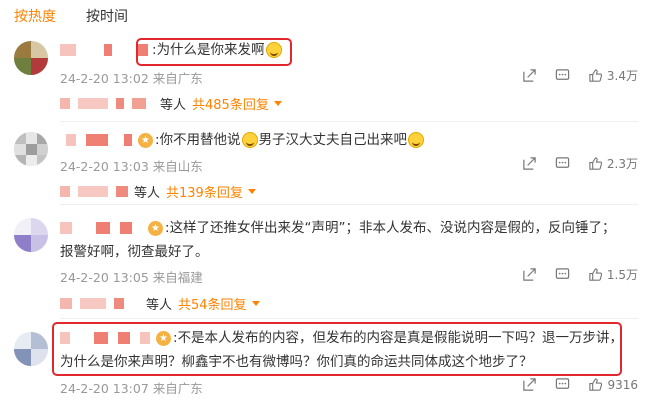 The image size is (660, 402). I want to click on sort-tabs: 按热度 按时间, so click(71, 17).